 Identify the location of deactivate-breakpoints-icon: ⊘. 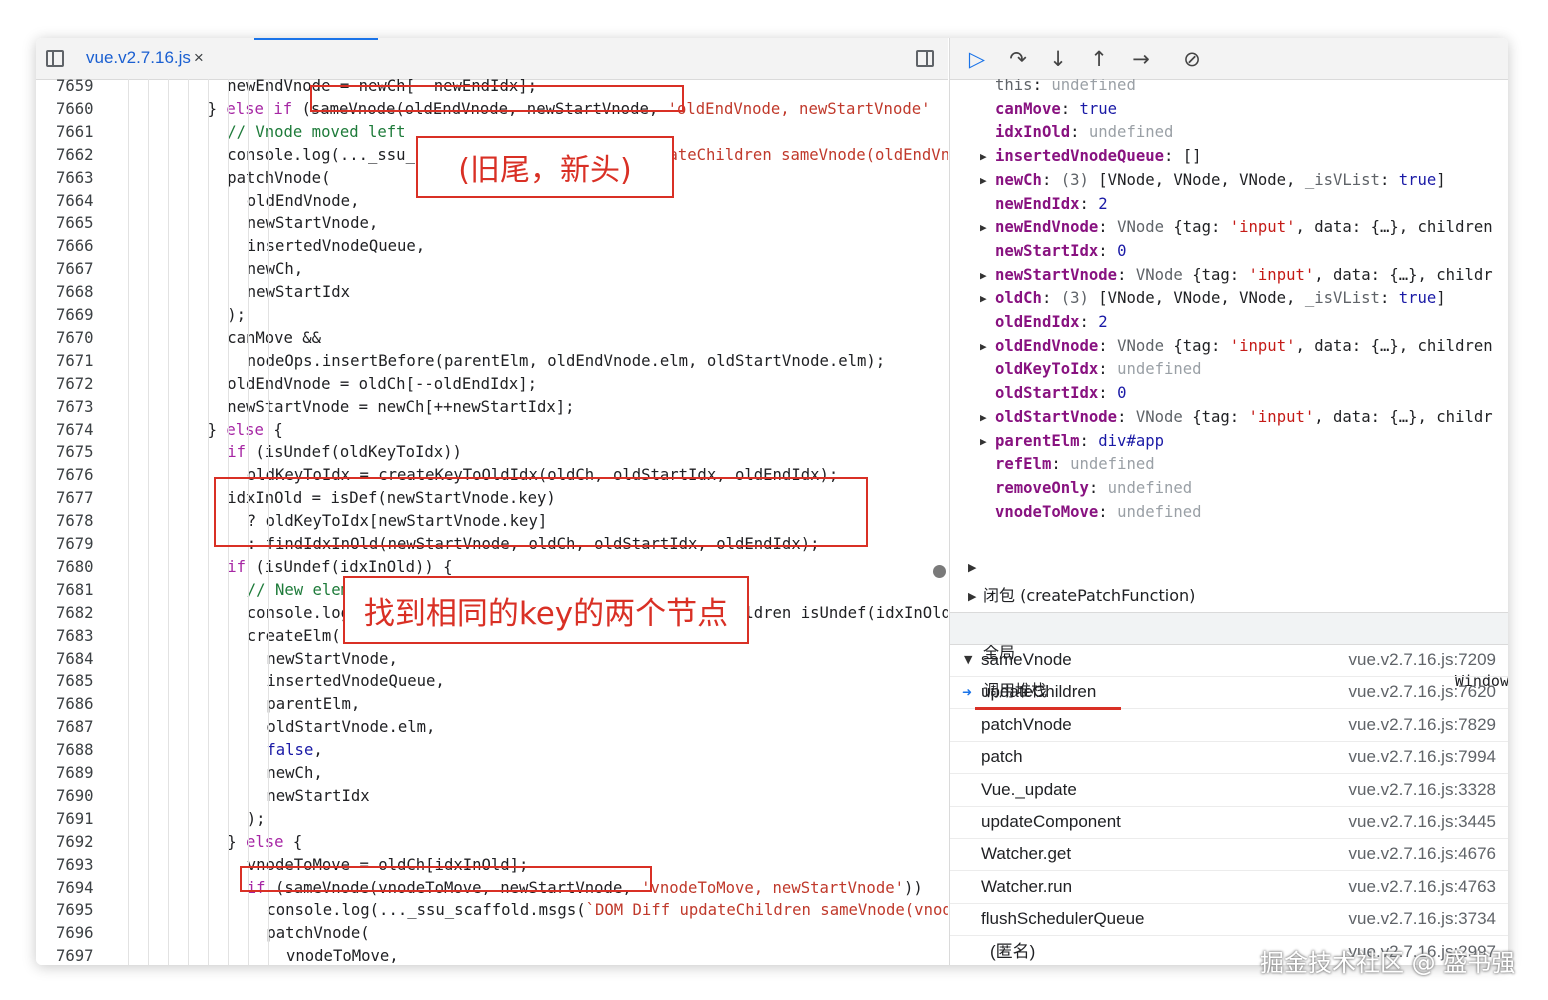
(1192, 59).